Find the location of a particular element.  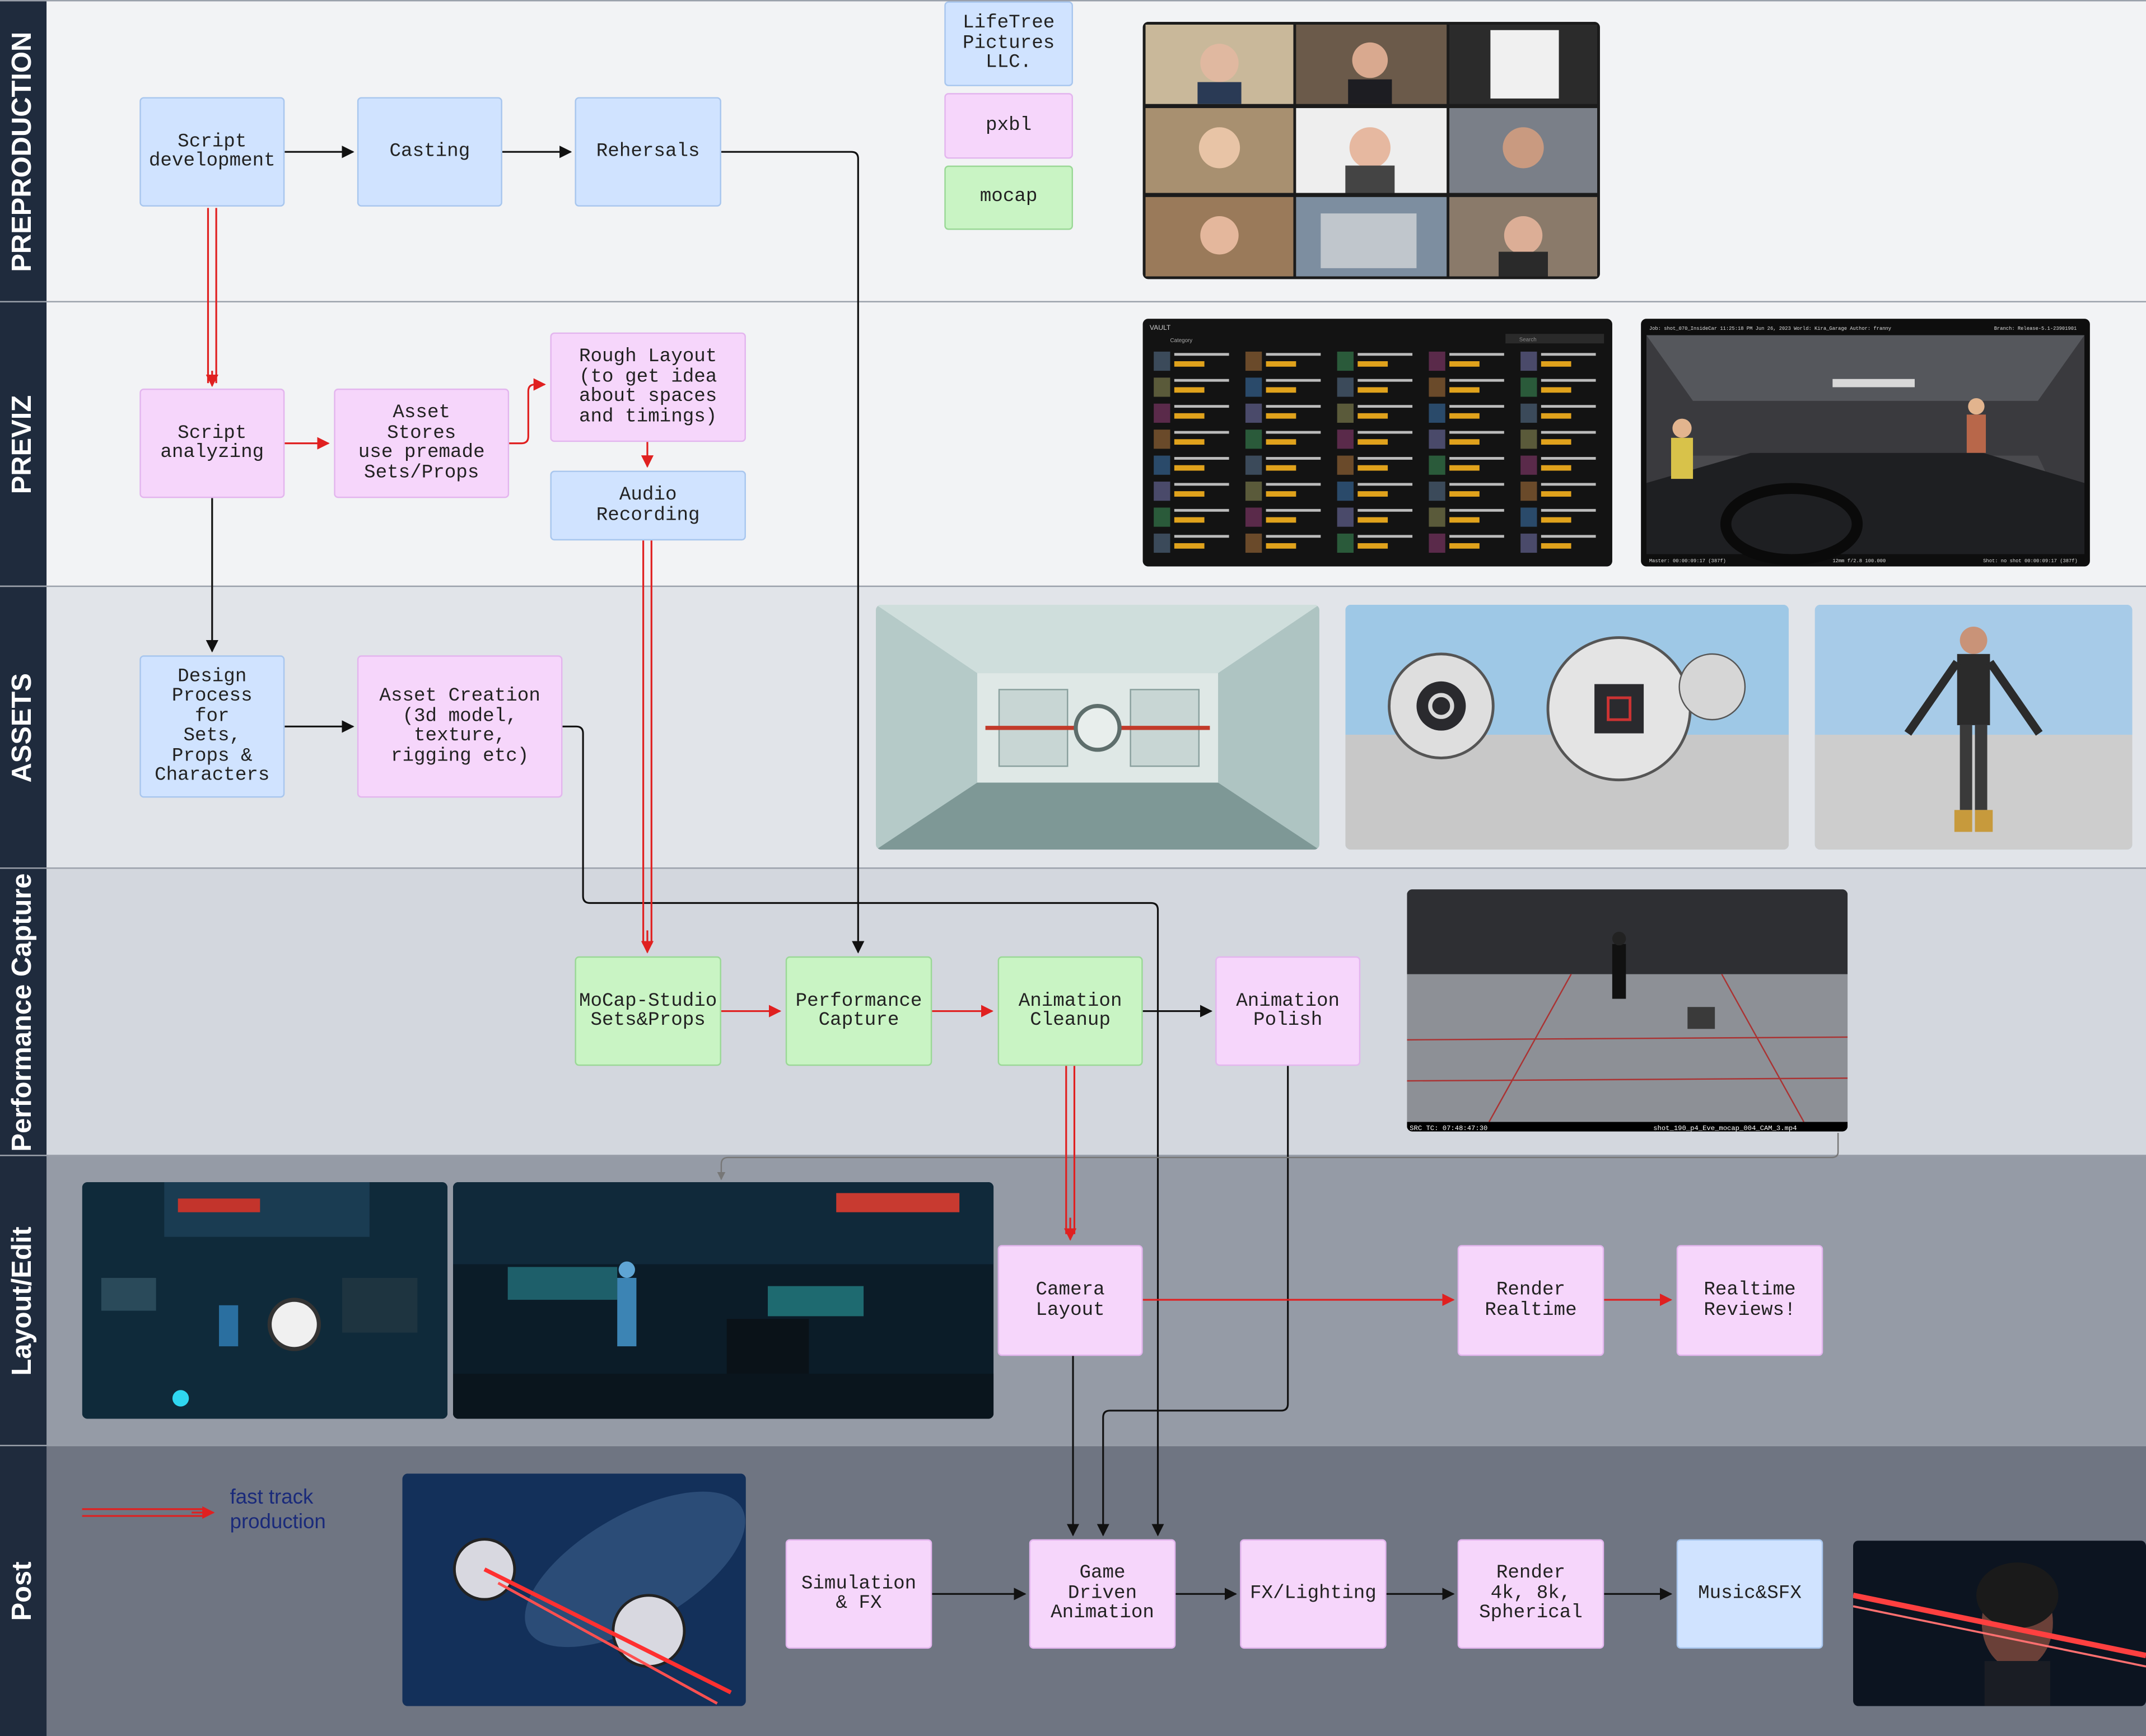

lane-label-performance-capture: Performance Capture is located at coordinates (22, 1013).